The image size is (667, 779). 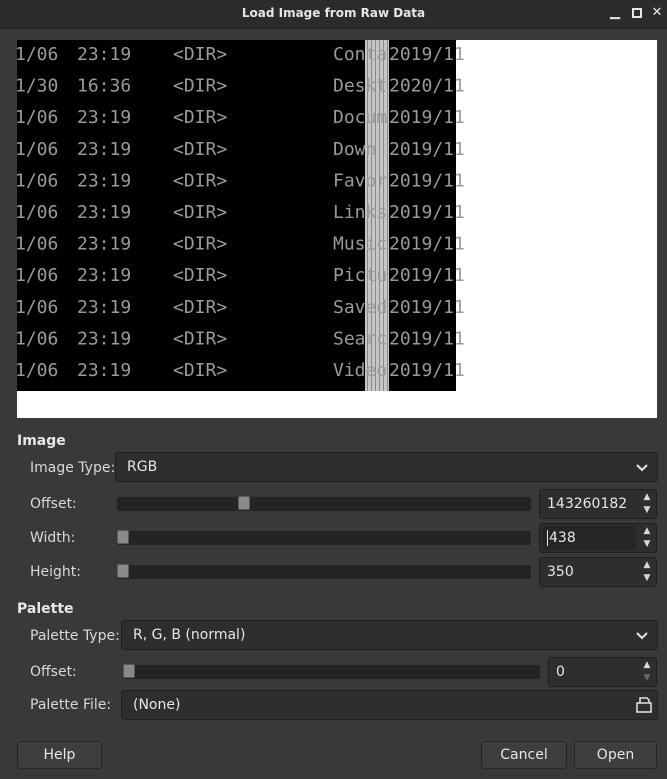 I want to click on height-label: Height:, so click(x=55, y=572).